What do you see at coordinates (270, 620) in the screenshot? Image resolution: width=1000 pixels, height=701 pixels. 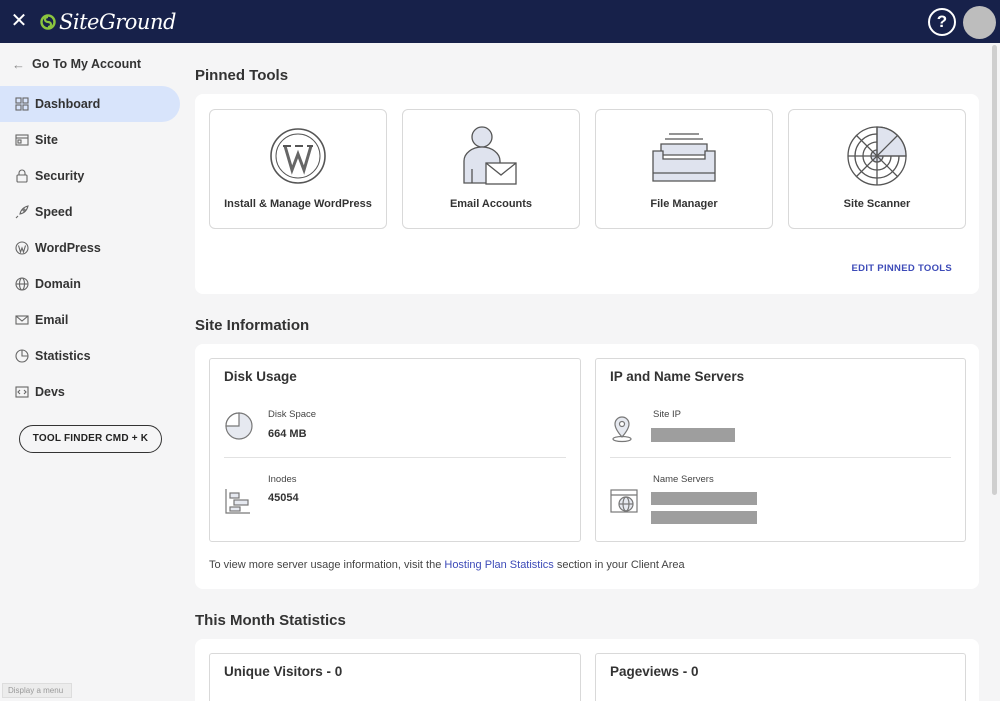 I see `month-stats-title: This Month Statistics` at bounding box center [270, 620].